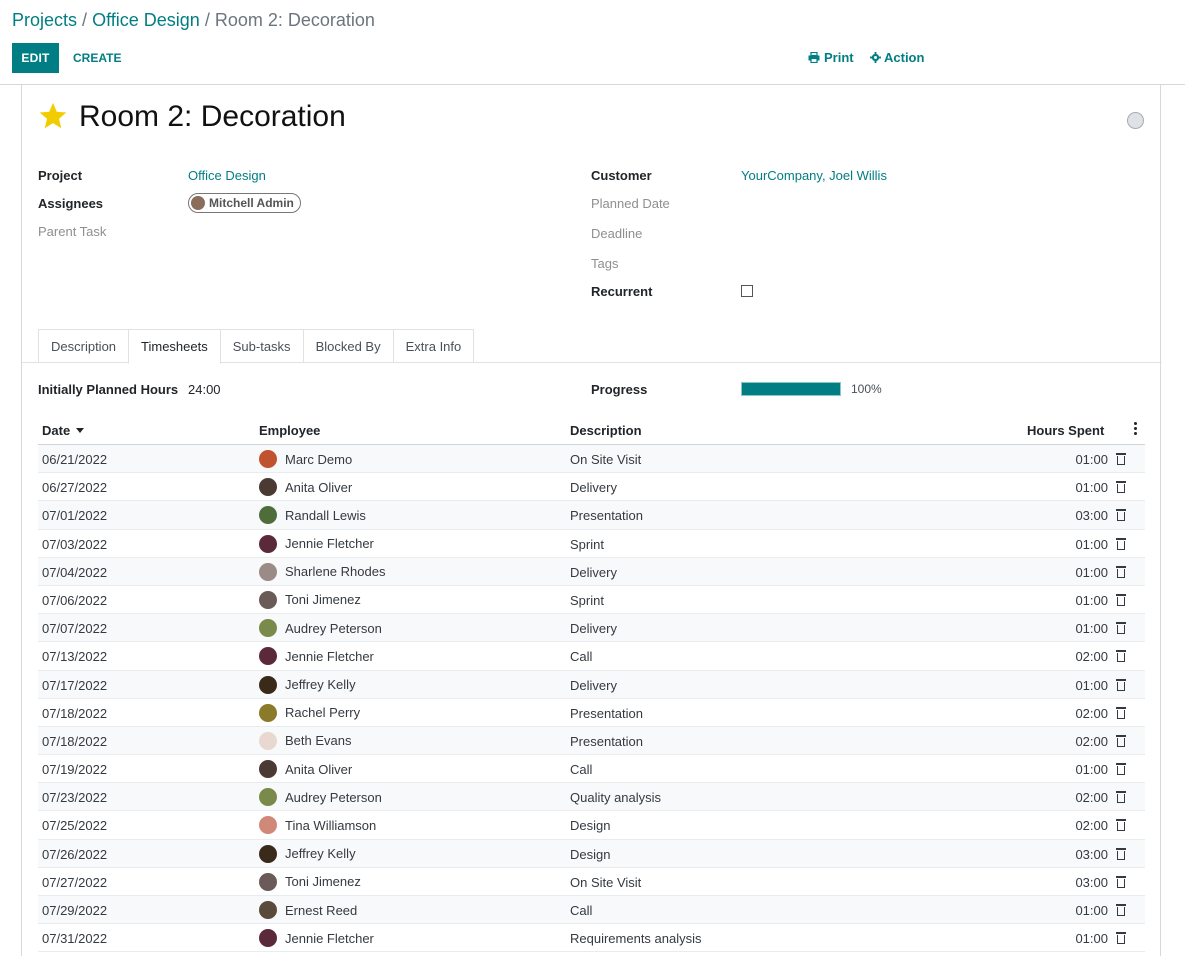 This screenshot has width=1185, height=956. I want to click on table-row: 07/27/2022 Toni Jimenez On Site Visit 03:00, so click(591, 882).